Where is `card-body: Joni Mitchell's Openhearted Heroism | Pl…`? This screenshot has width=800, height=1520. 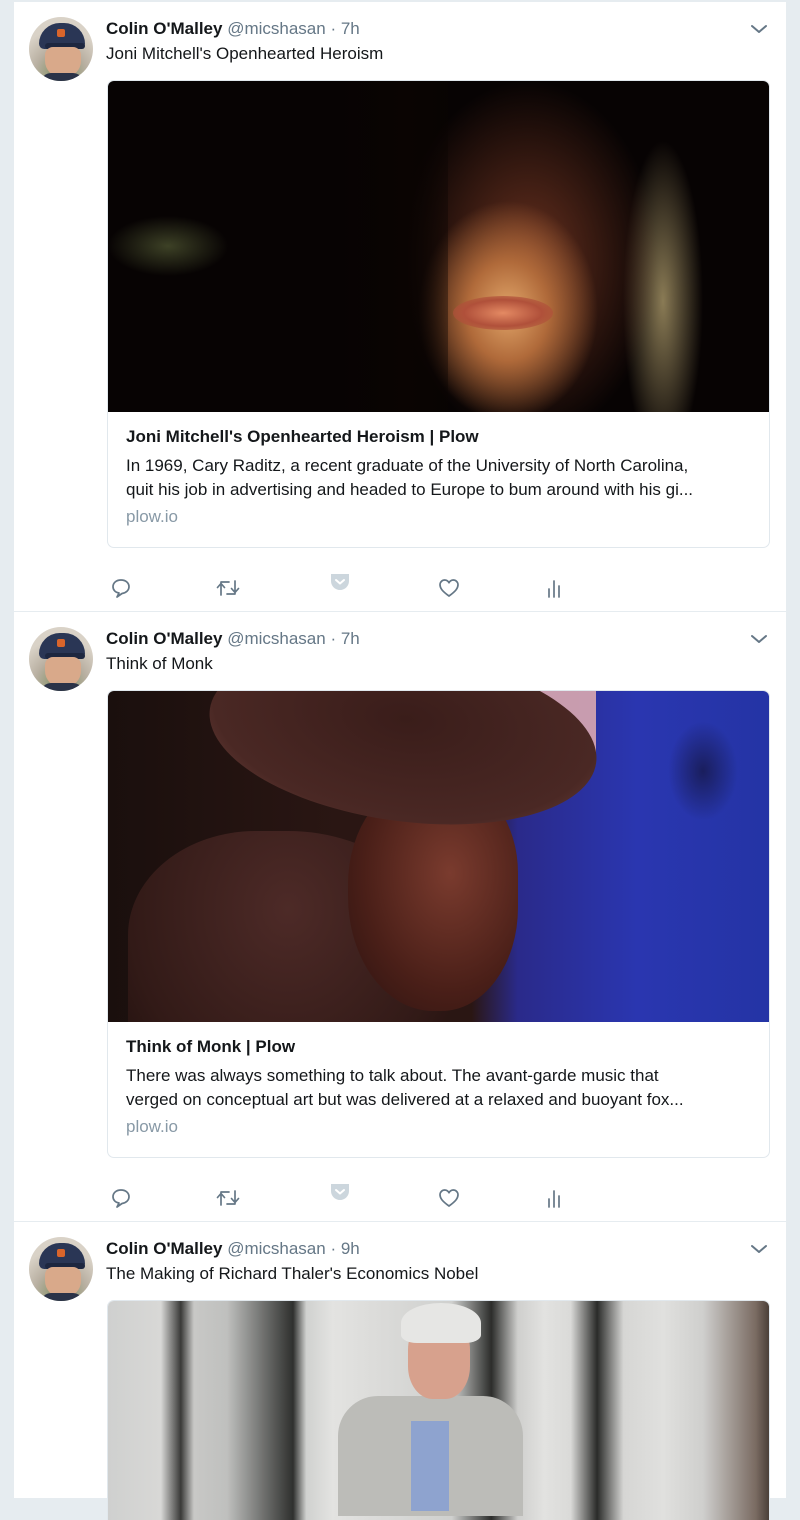
card-body: Joni Mitchell's Openhearted Heroism | Pl… is located at coordinates (438, 479).